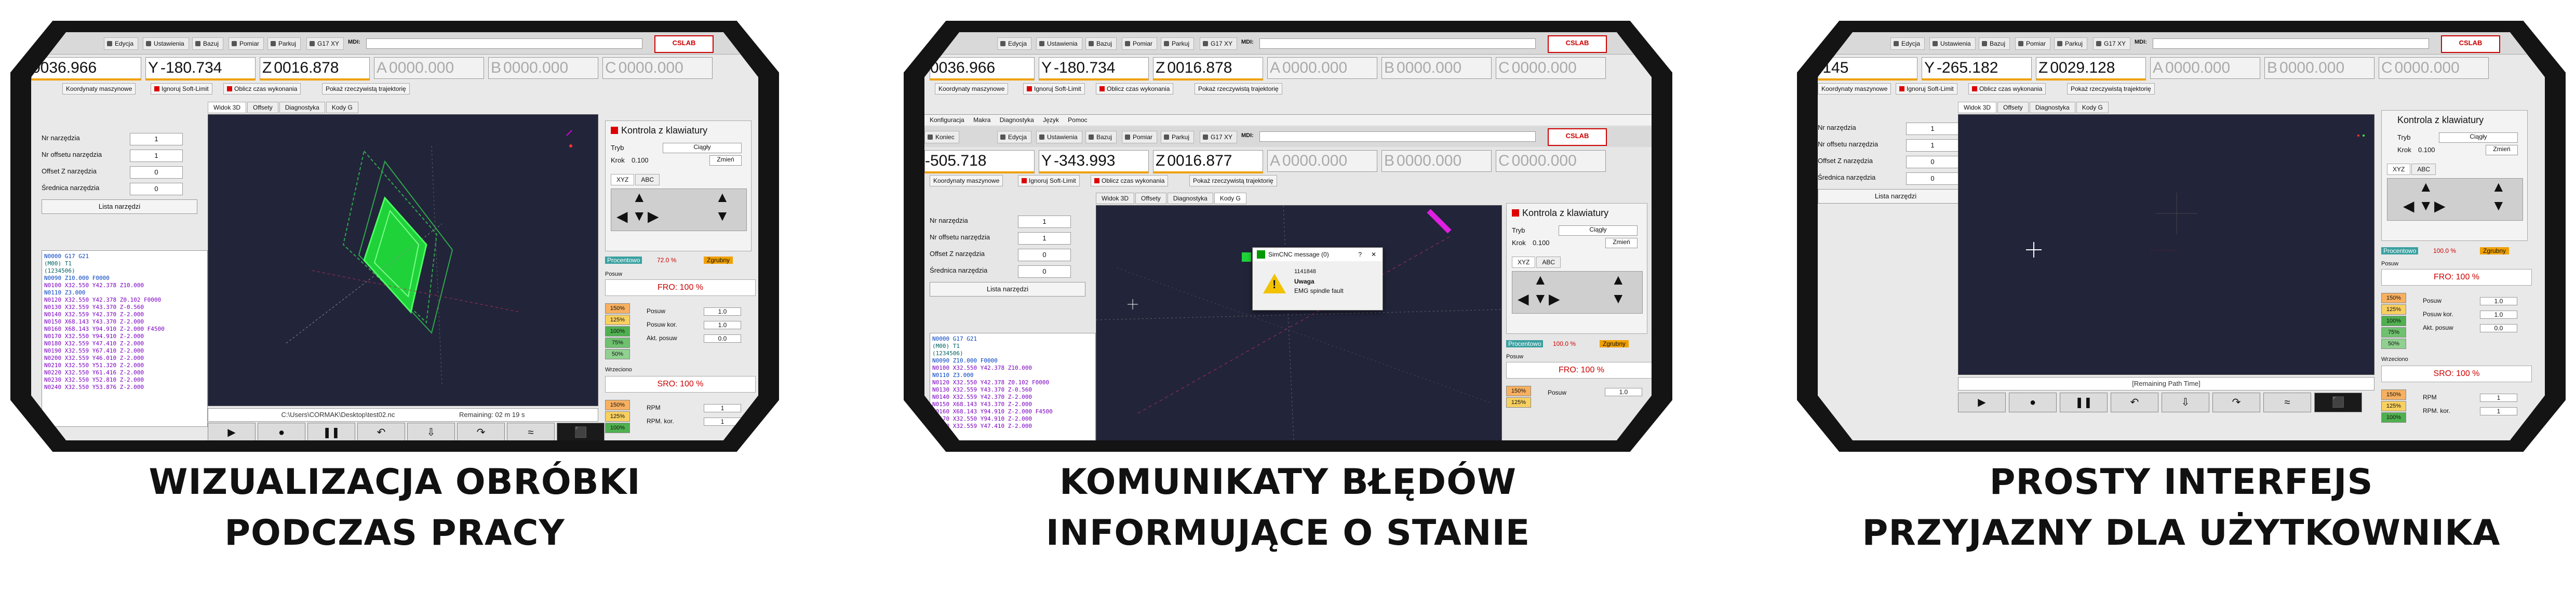 The image size is (2576, 592). I want to click on jog-y-minus-icon: ▼, so click(2426, 205).